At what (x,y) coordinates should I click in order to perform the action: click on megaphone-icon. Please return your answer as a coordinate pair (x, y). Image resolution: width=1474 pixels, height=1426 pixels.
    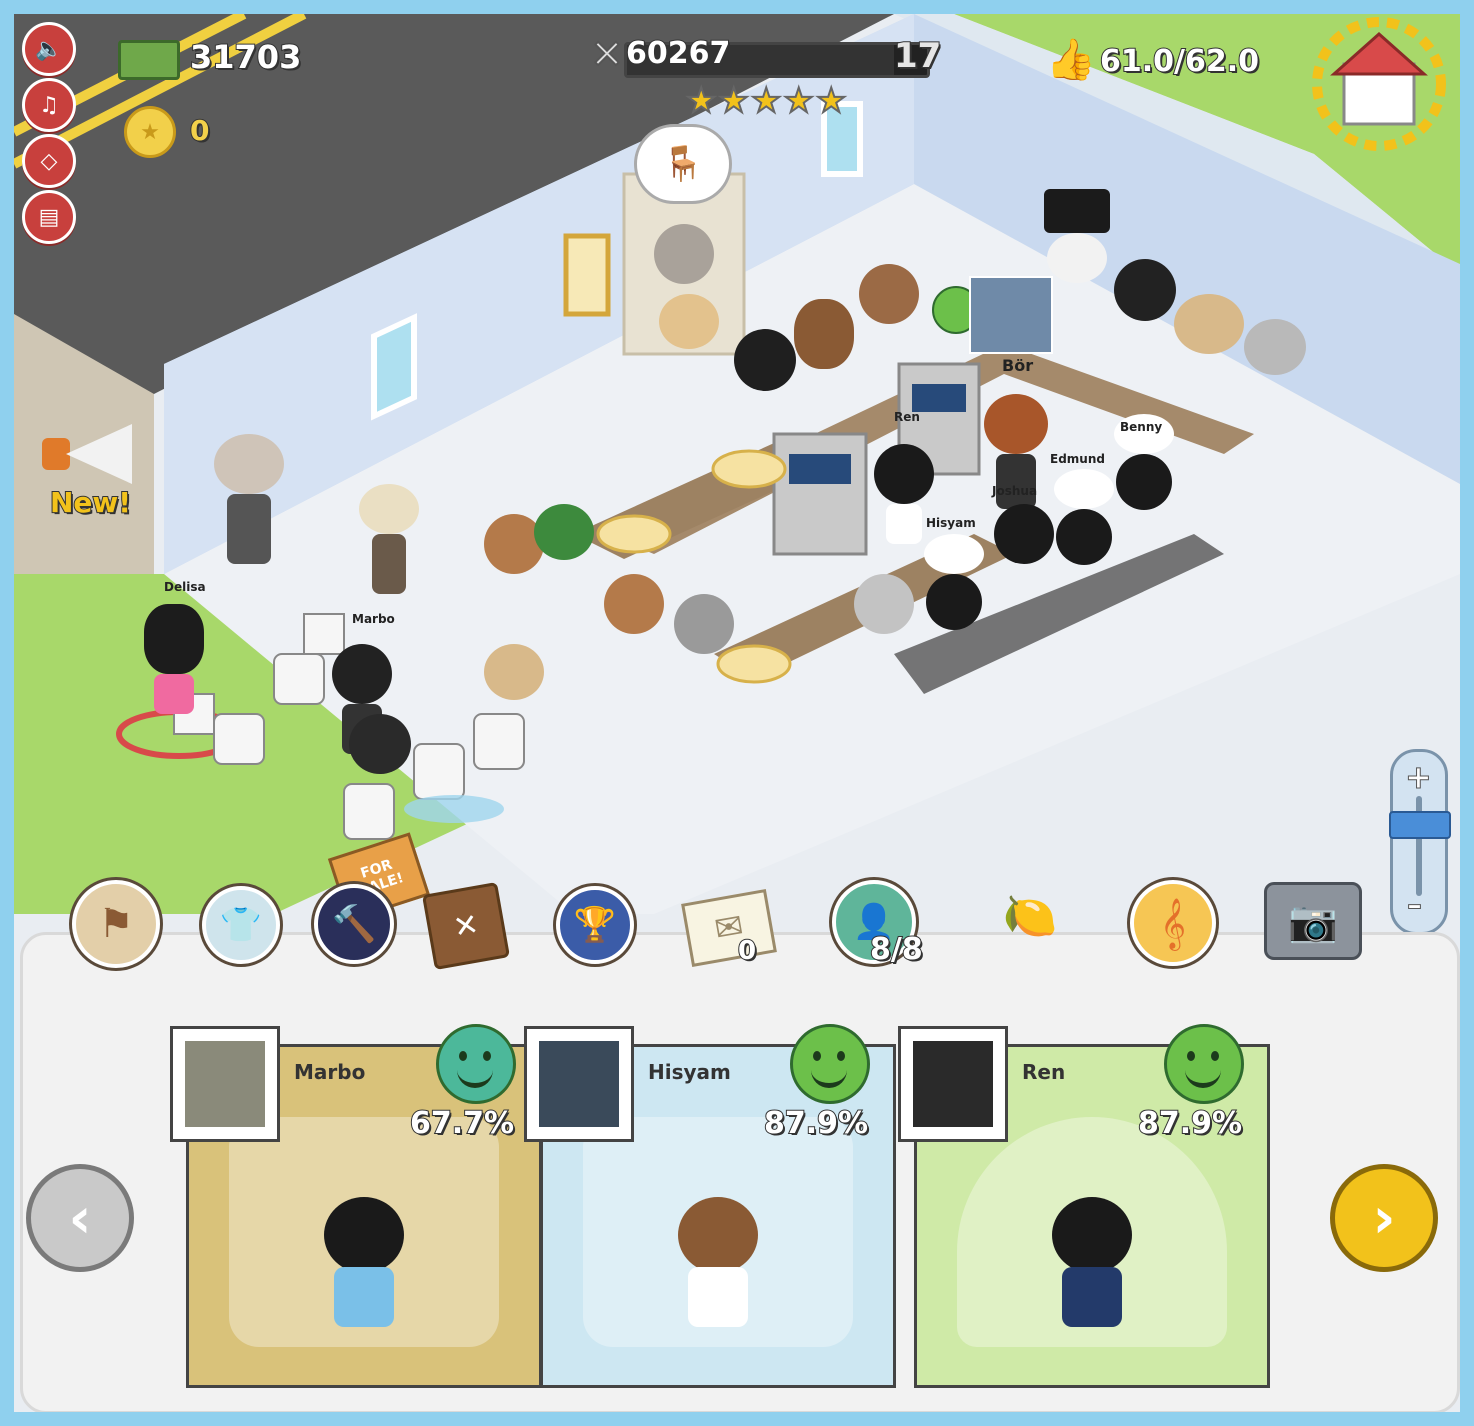
    Looking at the image, I should click on (87, 454).